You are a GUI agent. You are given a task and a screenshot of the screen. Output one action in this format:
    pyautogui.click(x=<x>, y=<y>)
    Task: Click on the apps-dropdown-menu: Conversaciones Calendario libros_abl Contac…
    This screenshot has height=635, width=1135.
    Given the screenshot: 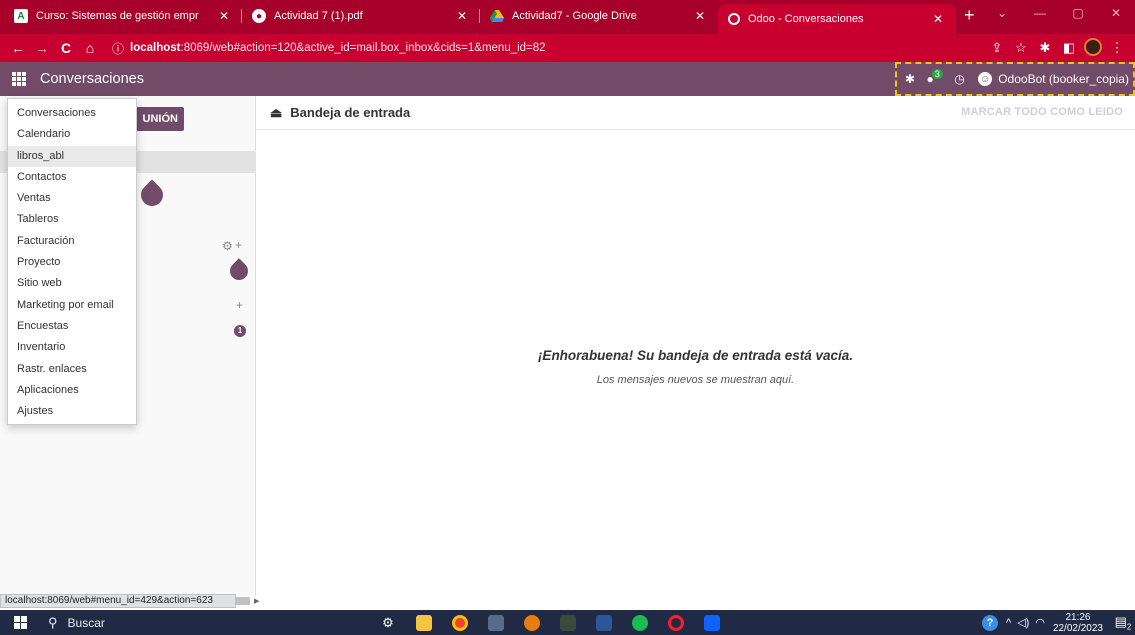 What is the action you would take?
    pyautogui.click(x=72, y=261)
    